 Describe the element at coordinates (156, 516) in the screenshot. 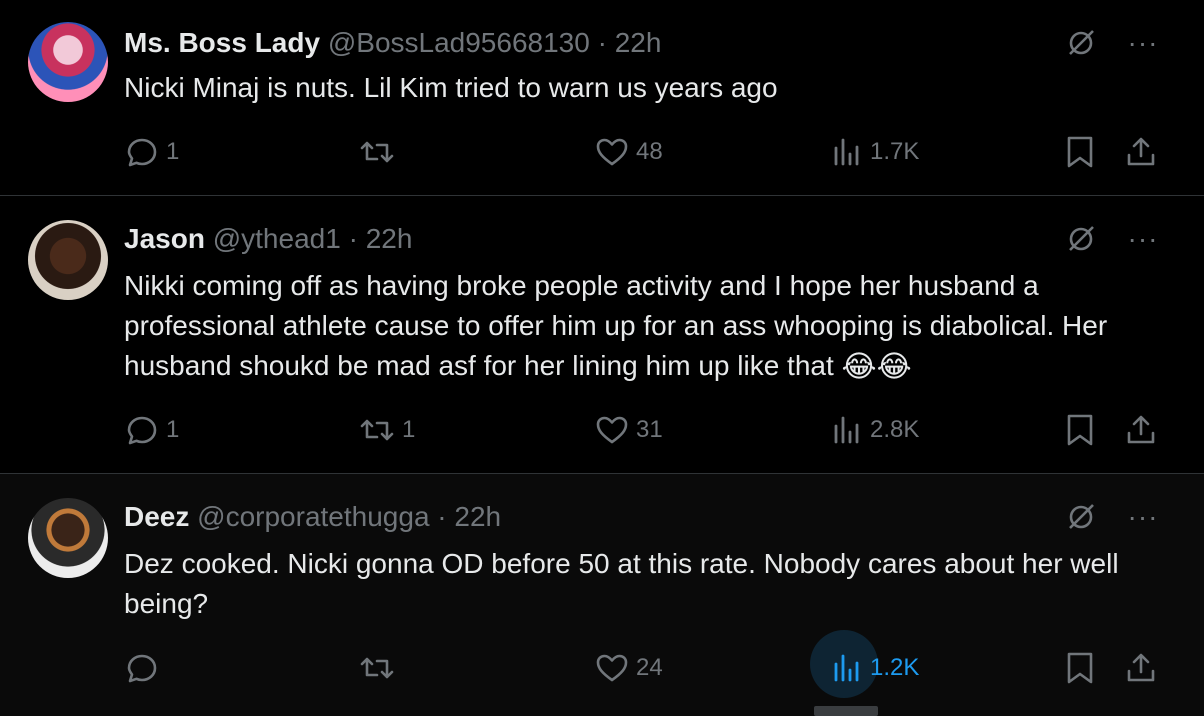

I see `author-name: Deez` at that location.